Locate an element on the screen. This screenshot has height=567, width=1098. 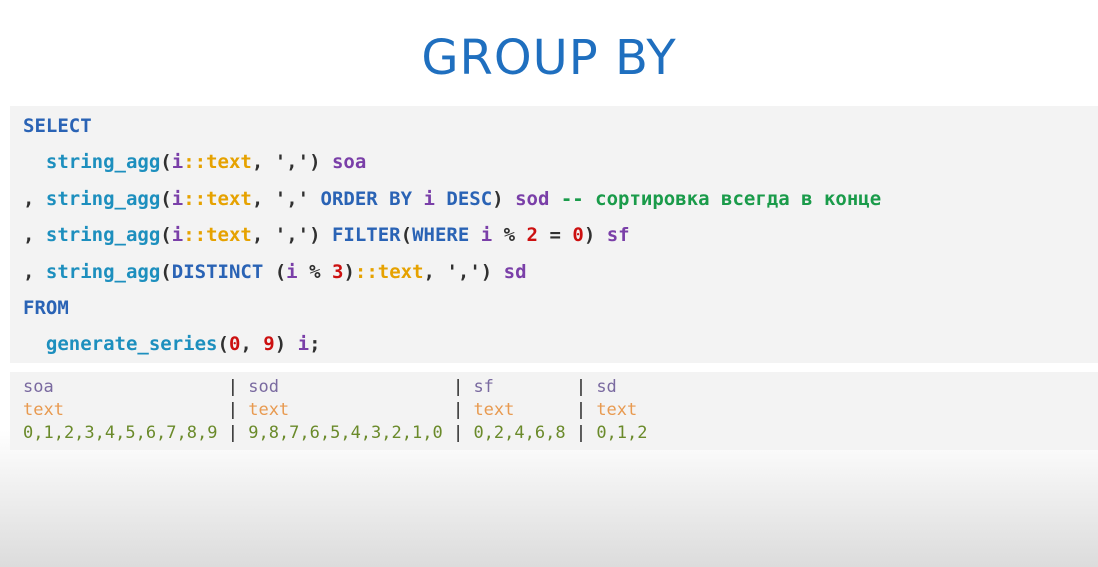
keyword-order-by: ORDER BY is located at coordinates (366, 199).